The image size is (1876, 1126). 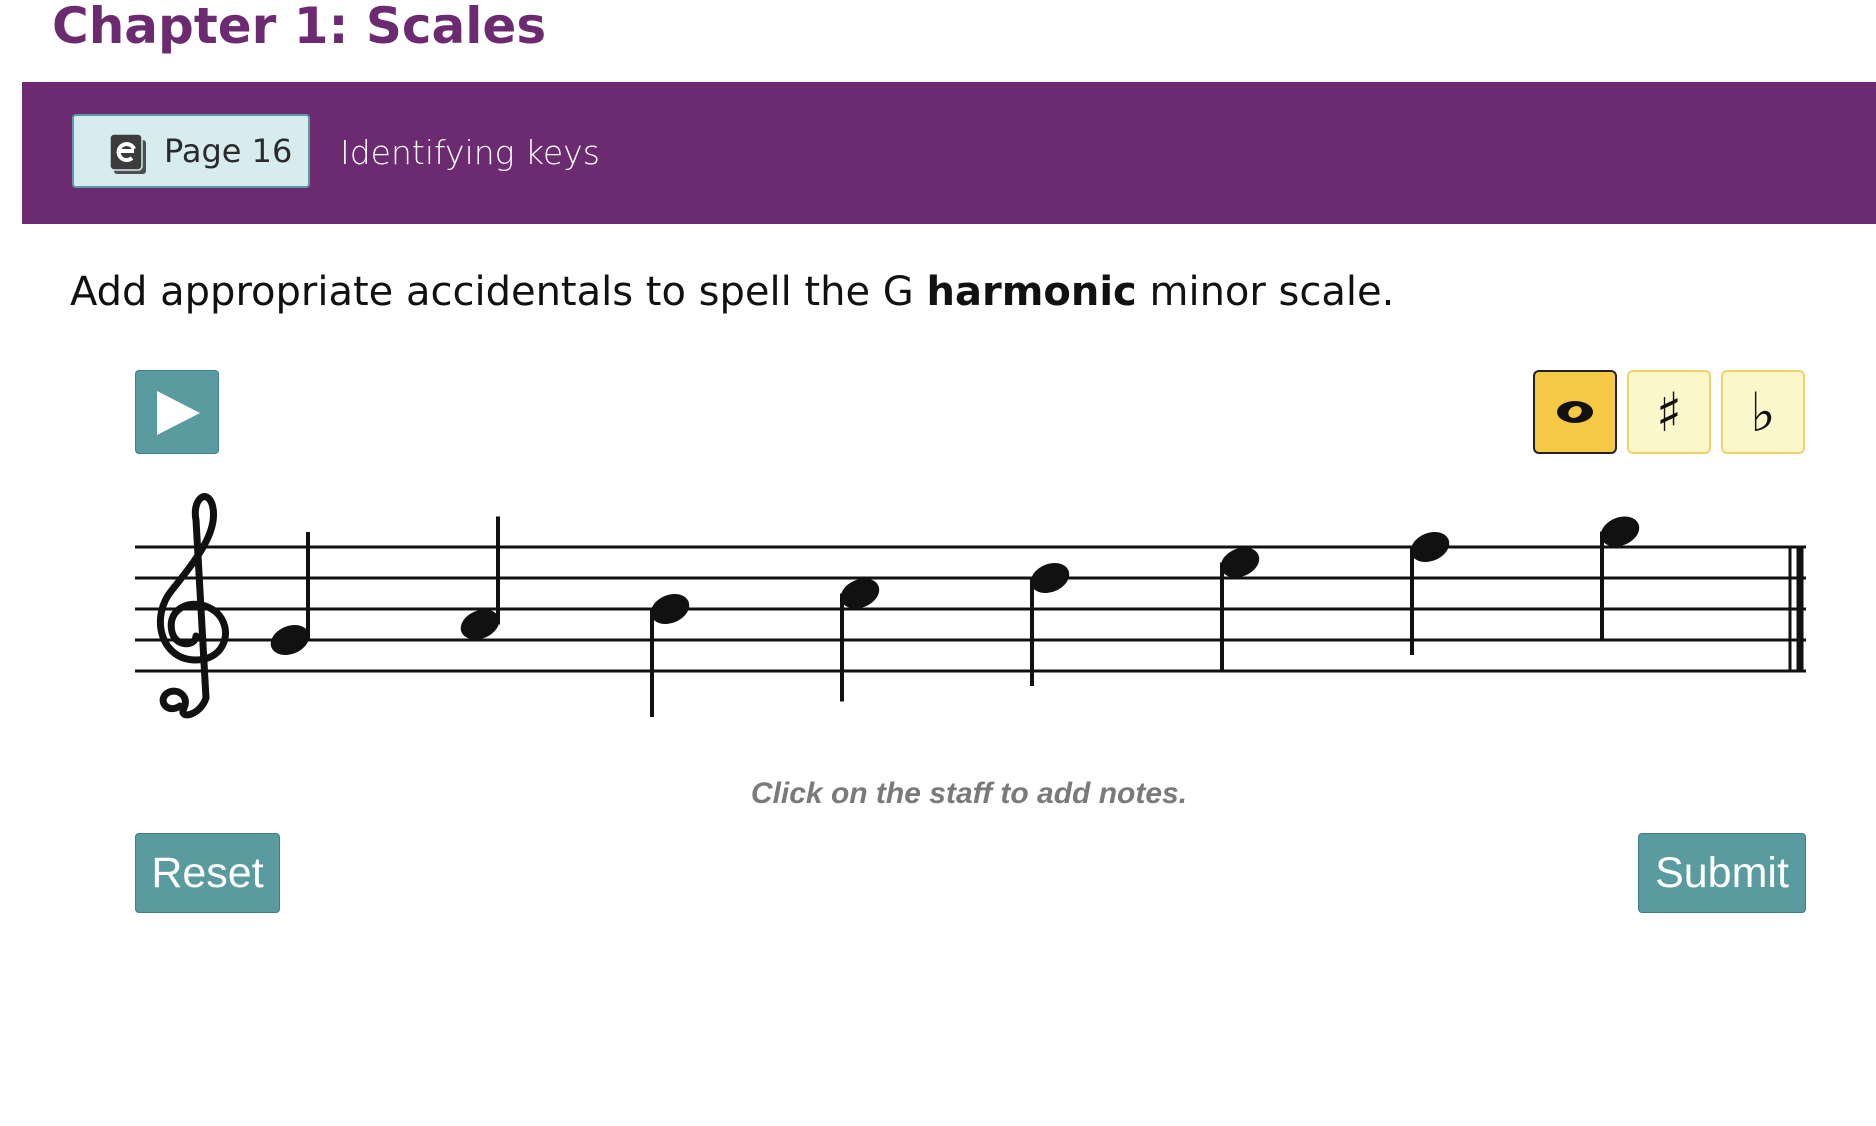 I want to click on play-icon, so click(x=178, y=413).